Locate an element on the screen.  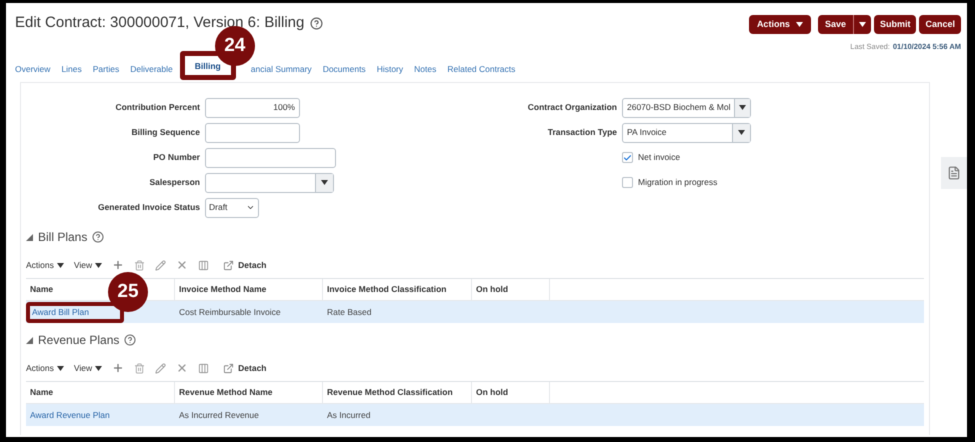
tab: History is located at coordinates (390, 69).